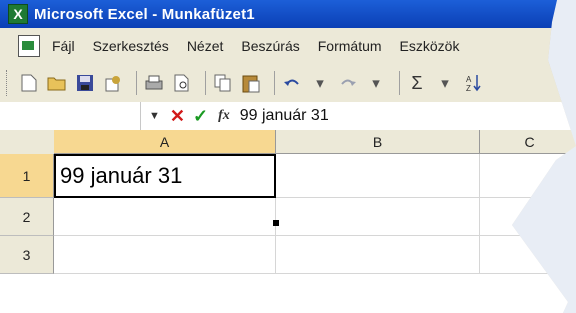 This screenshot has height=313, width=576. I want to click on redo-icon, so click(348, 83).